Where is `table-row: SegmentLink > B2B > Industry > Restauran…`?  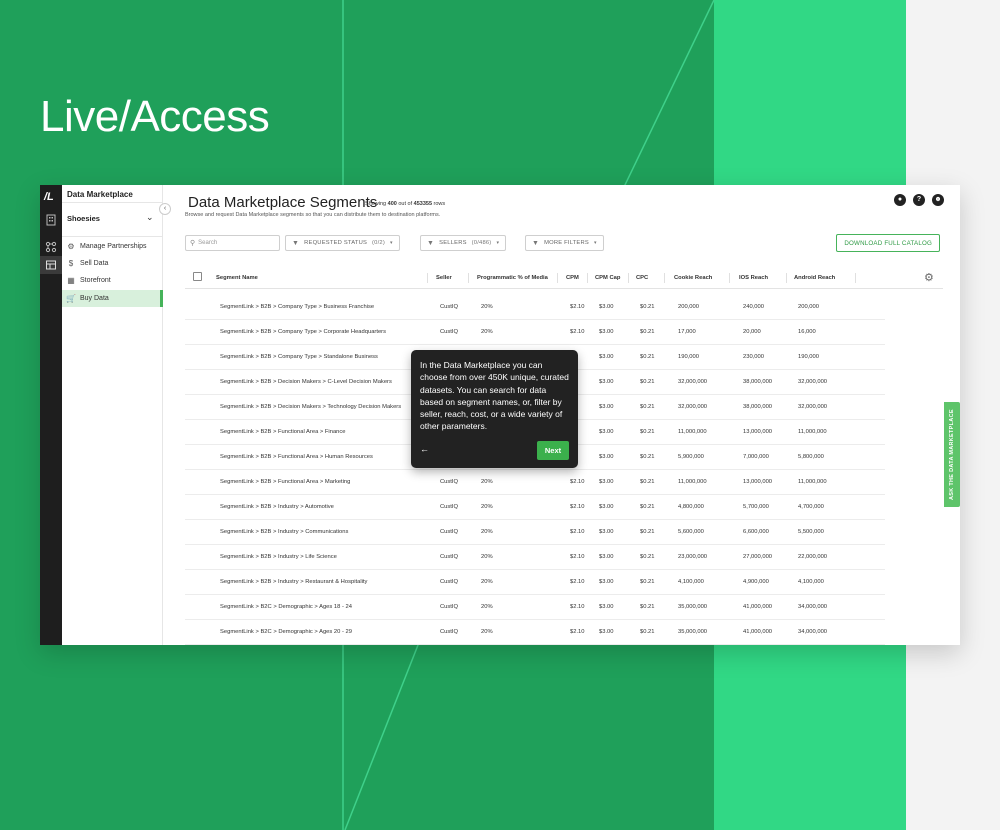 table-row: SegmentLink > B2B > Industry > Restauran… is located at coordinates (535, 582).